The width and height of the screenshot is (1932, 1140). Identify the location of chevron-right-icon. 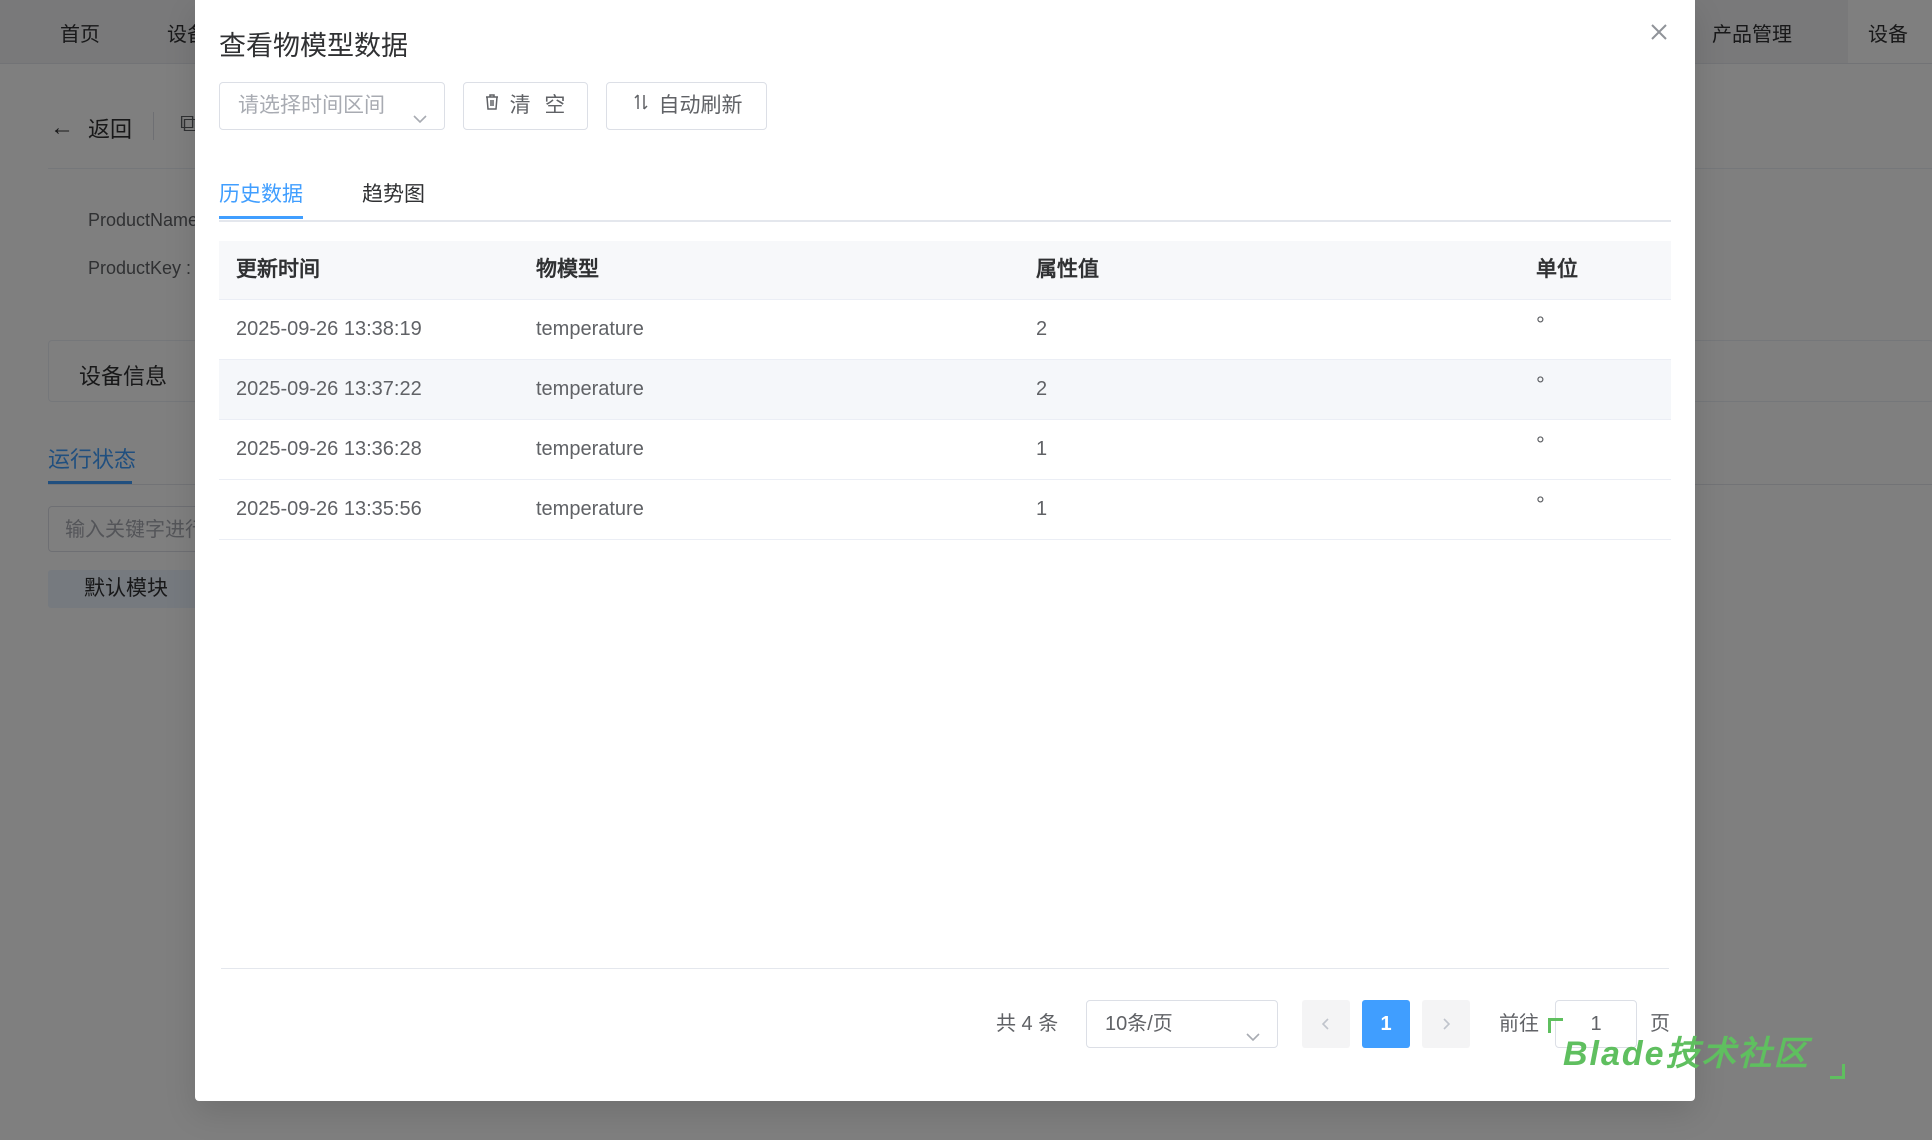
(1447, 1024).